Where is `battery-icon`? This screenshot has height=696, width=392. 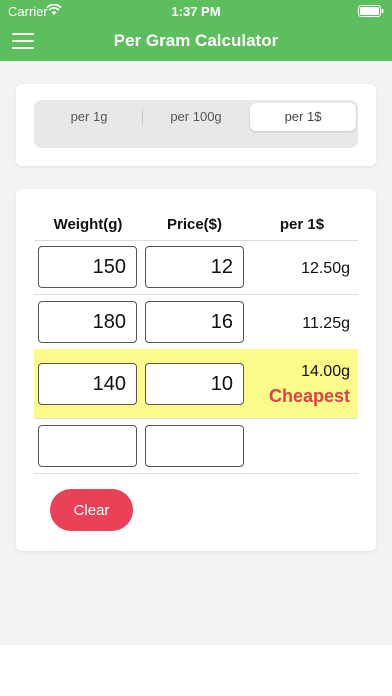
battery-icon is located at coordinates (371, 11).